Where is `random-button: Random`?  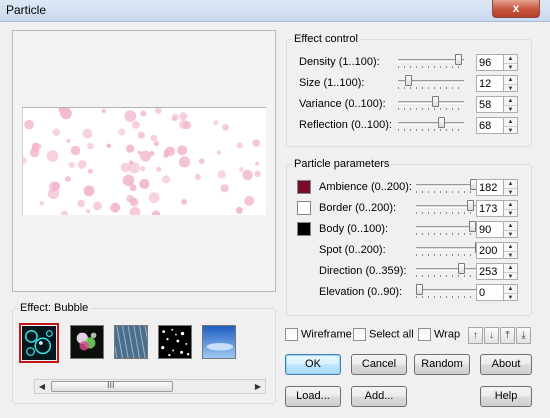
random-button: Random is located at coordinates (442, 364).